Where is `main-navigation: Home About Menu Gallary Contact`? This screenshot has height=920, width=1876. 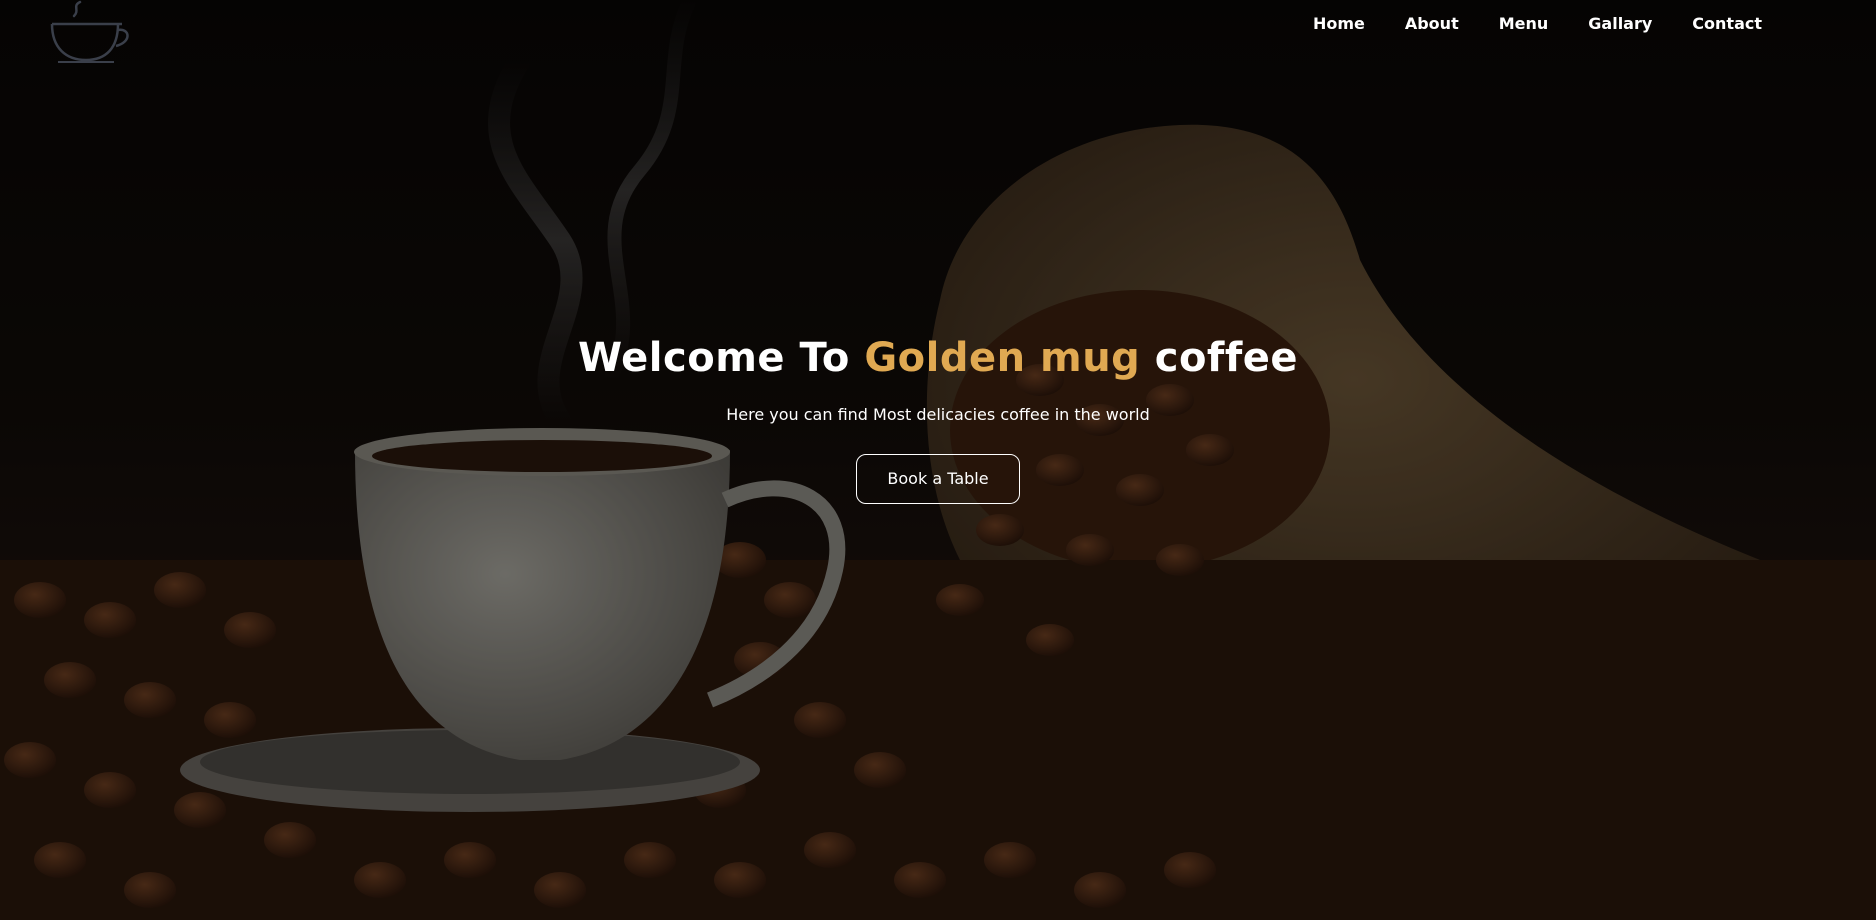 main-navigation: Home About Menu Gallary Contact is located at coordinates (1537, 24).